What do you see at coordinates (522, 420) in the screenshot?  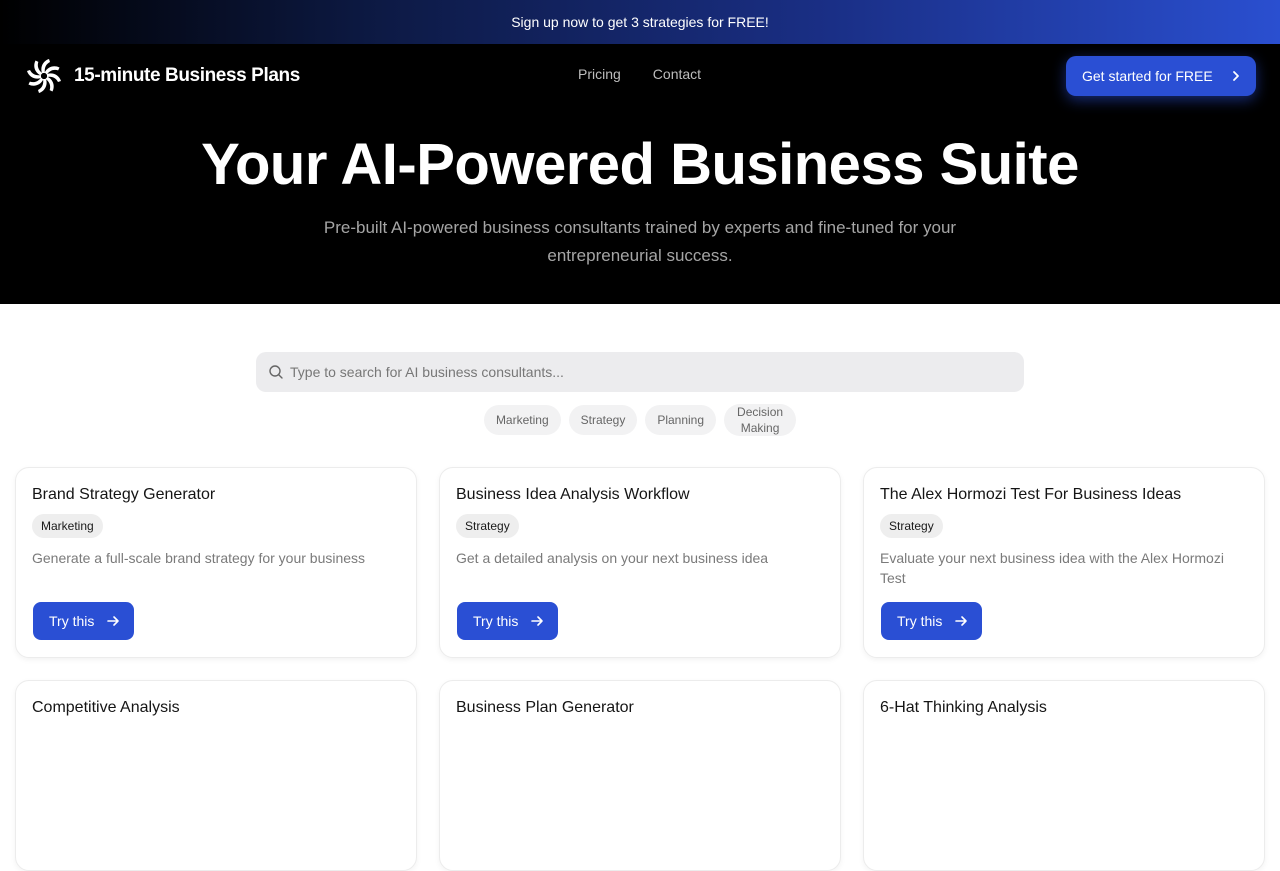 I see `filter-marketing: Marketing` at bounding box center [522, 420].